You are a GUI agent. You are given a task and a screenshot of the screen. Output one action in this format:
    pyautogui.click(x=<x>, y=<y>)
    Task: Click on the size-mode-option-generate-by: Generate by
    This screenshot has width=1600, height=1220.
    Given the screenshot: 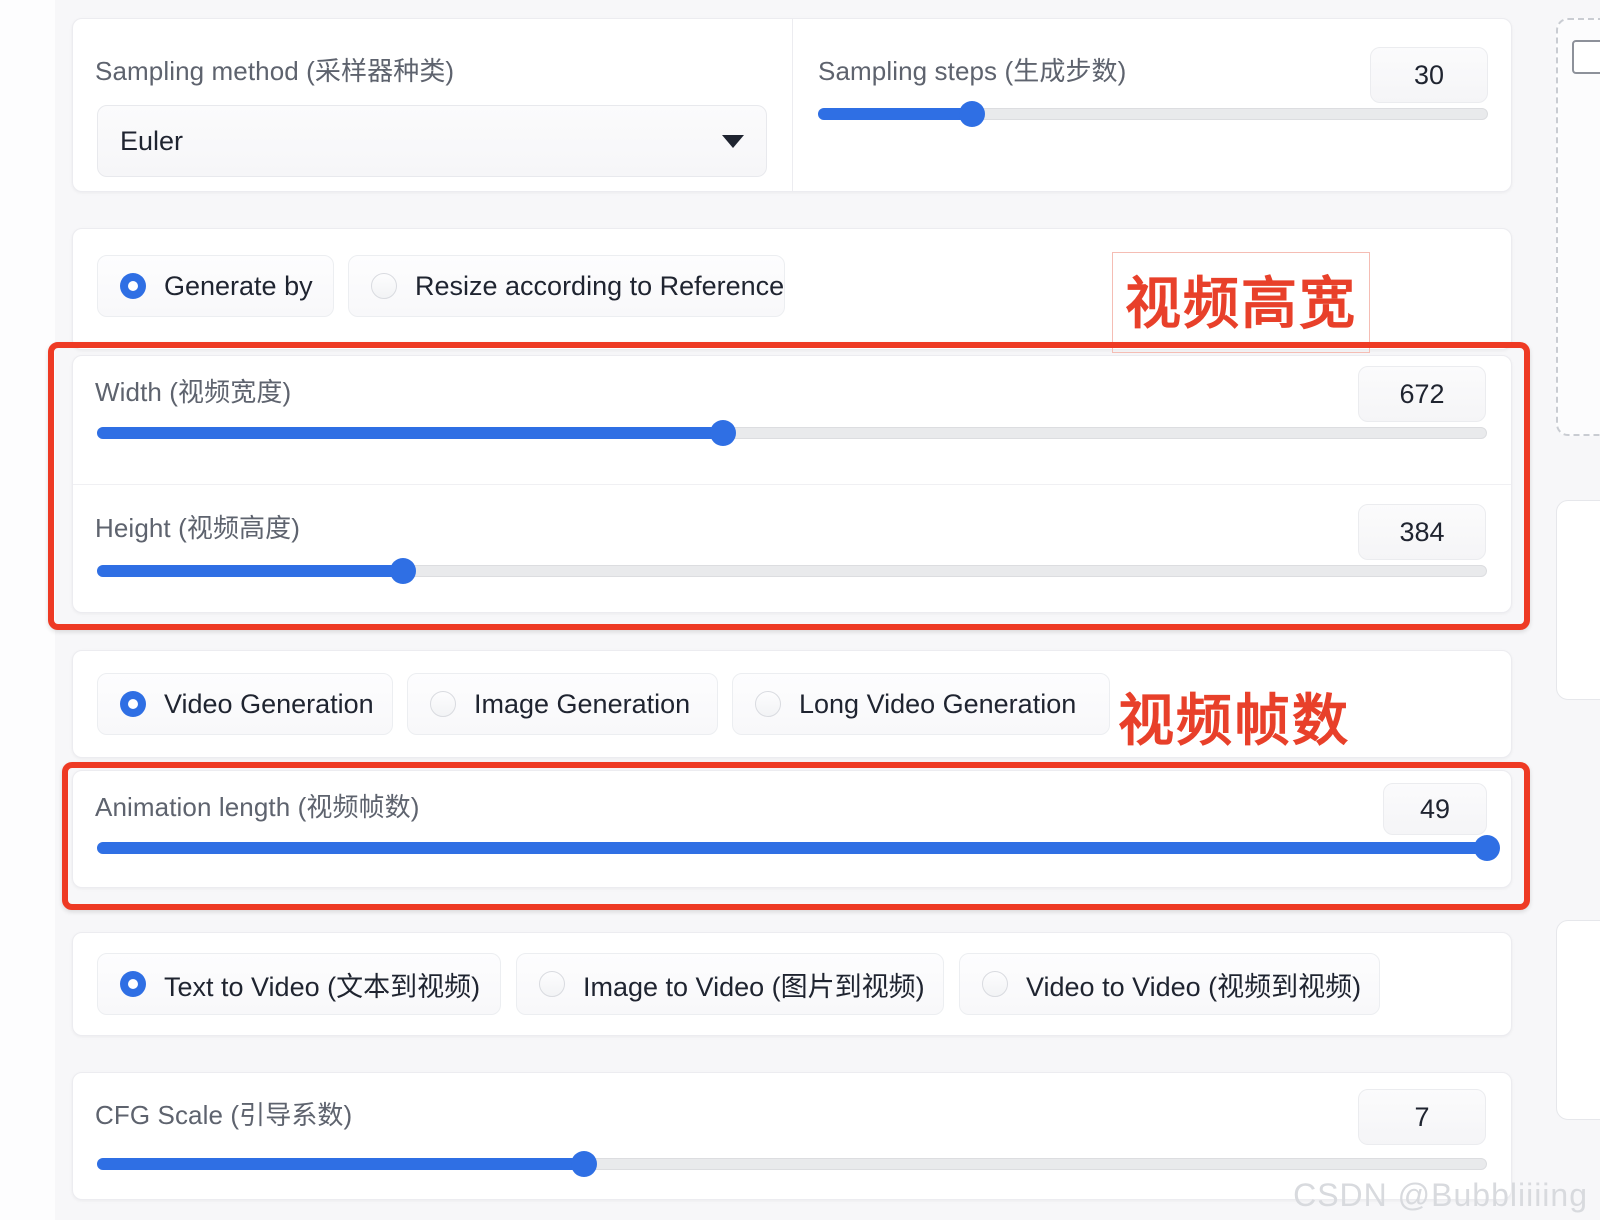 What is the action you would take?
    pyautogui.click(x=215, y=286)
    